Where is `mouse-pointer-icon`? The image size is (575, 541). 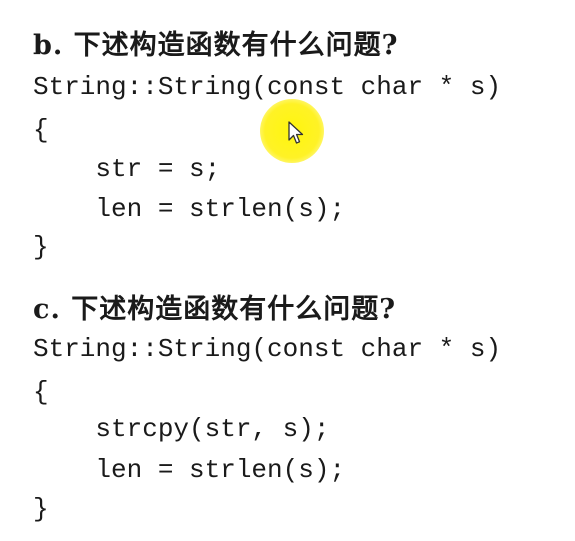
mouse-pointer-icon is located at coordinates (296, 132).